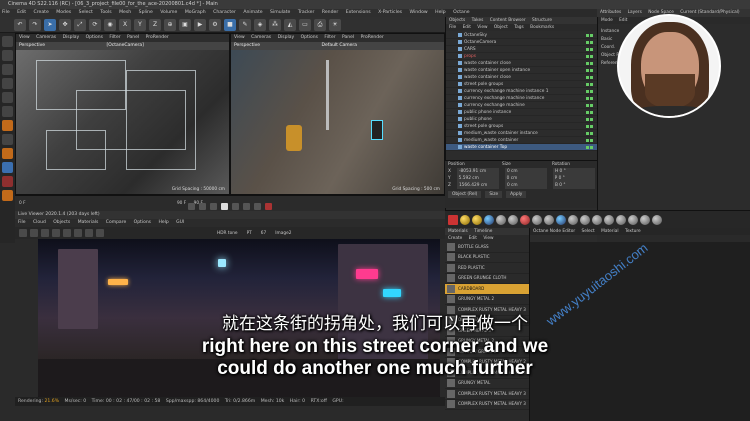  What do you see at coordinates (7, 125) in the screenshot?
I see `enable-axis-icon` at bounding box center [7, 125].